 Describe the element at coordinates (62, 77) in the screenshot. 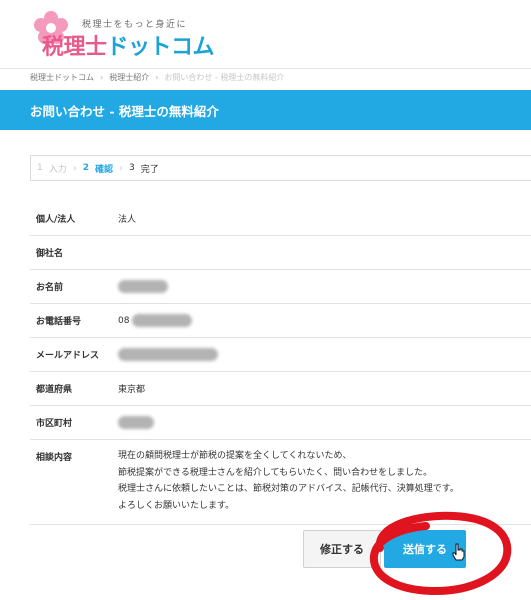

I see `breadcrumb-item-home: 税理士ドットコム` at that location.